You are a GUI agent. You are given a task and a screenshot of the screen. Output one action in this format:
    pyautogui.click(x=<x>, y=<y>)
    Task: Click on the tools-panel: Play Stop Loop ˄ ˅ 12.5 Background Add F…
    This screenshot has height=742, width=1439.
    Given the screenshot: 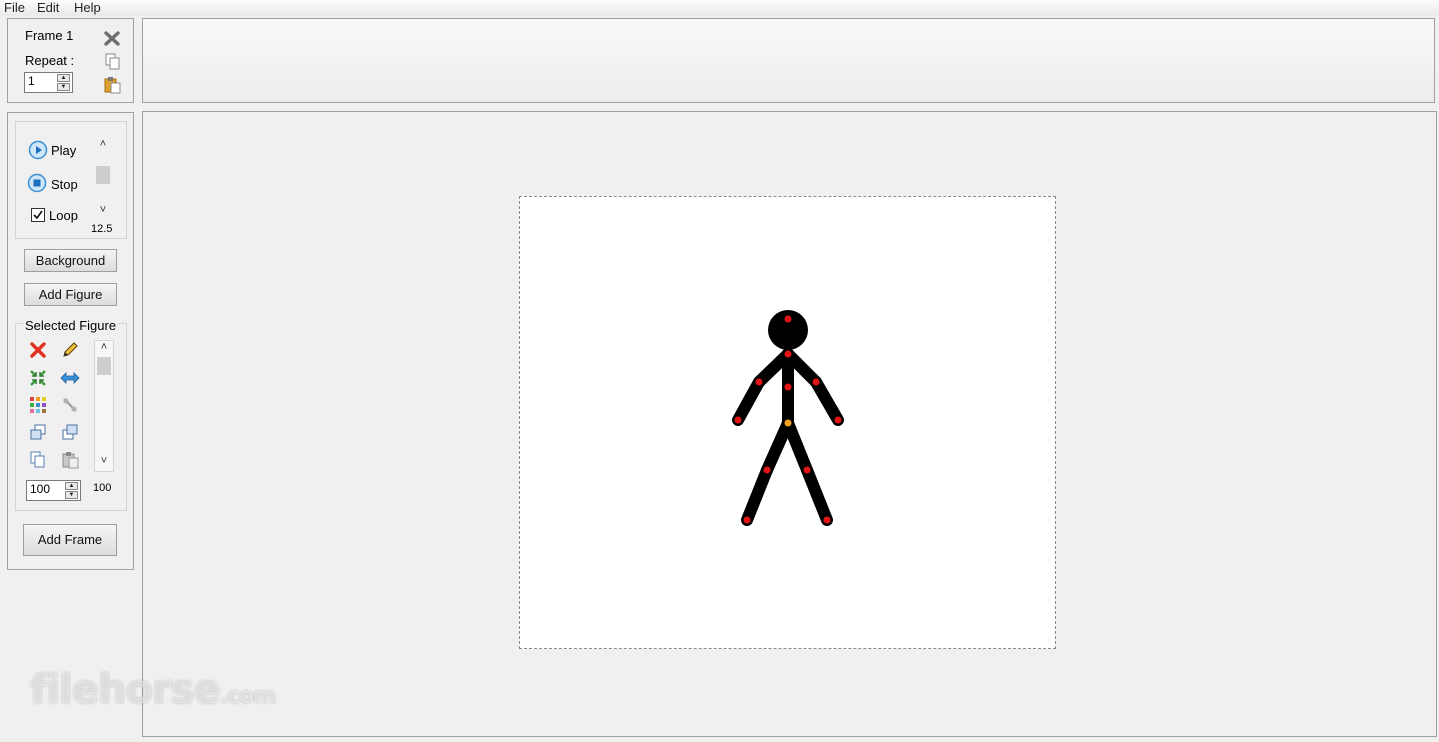 What is the action you would take?
    pyautogui.click(x=70, y=341)
    